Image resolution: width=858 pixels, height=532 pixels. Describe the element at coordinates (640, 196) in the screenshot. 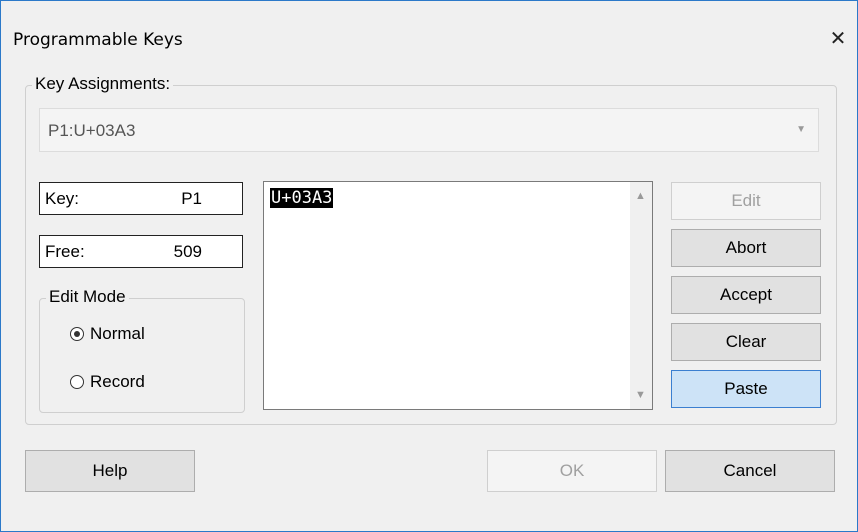

I see `scroll-up-icon: ▲` at that location.